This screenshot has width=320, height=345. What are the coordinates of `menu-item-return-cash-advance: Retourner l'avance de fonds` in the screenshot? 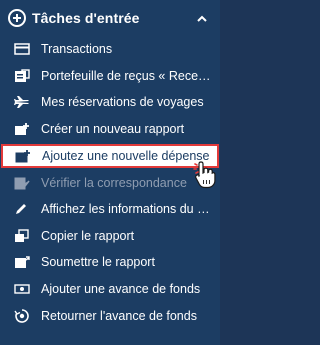 It's located at (110, 315).